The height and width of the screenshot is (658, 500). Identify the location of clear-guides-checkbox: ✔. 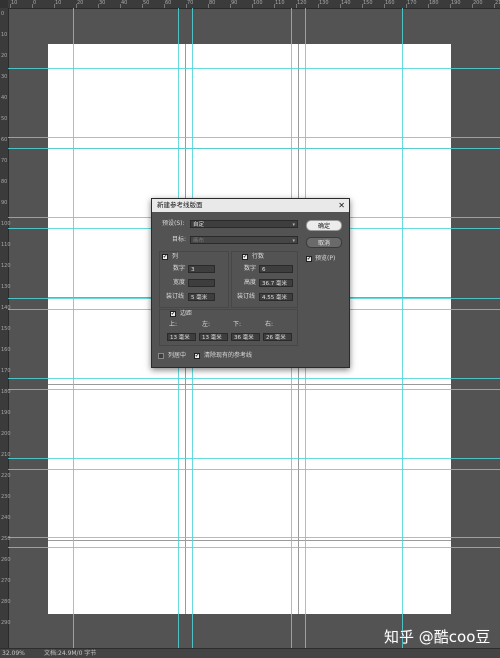
(197, 356).